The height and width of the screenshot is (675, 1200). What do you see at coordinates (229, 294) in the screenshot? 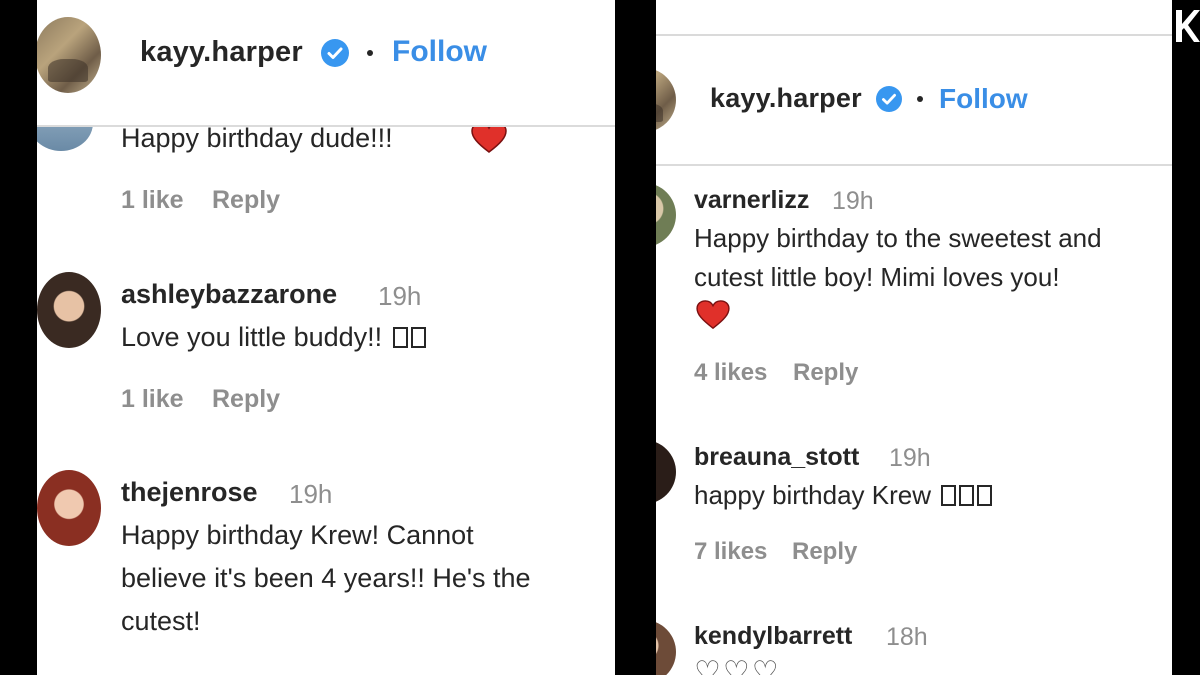
I see `comment-username: ashleybazzarone` at bounding box center [229, 294].